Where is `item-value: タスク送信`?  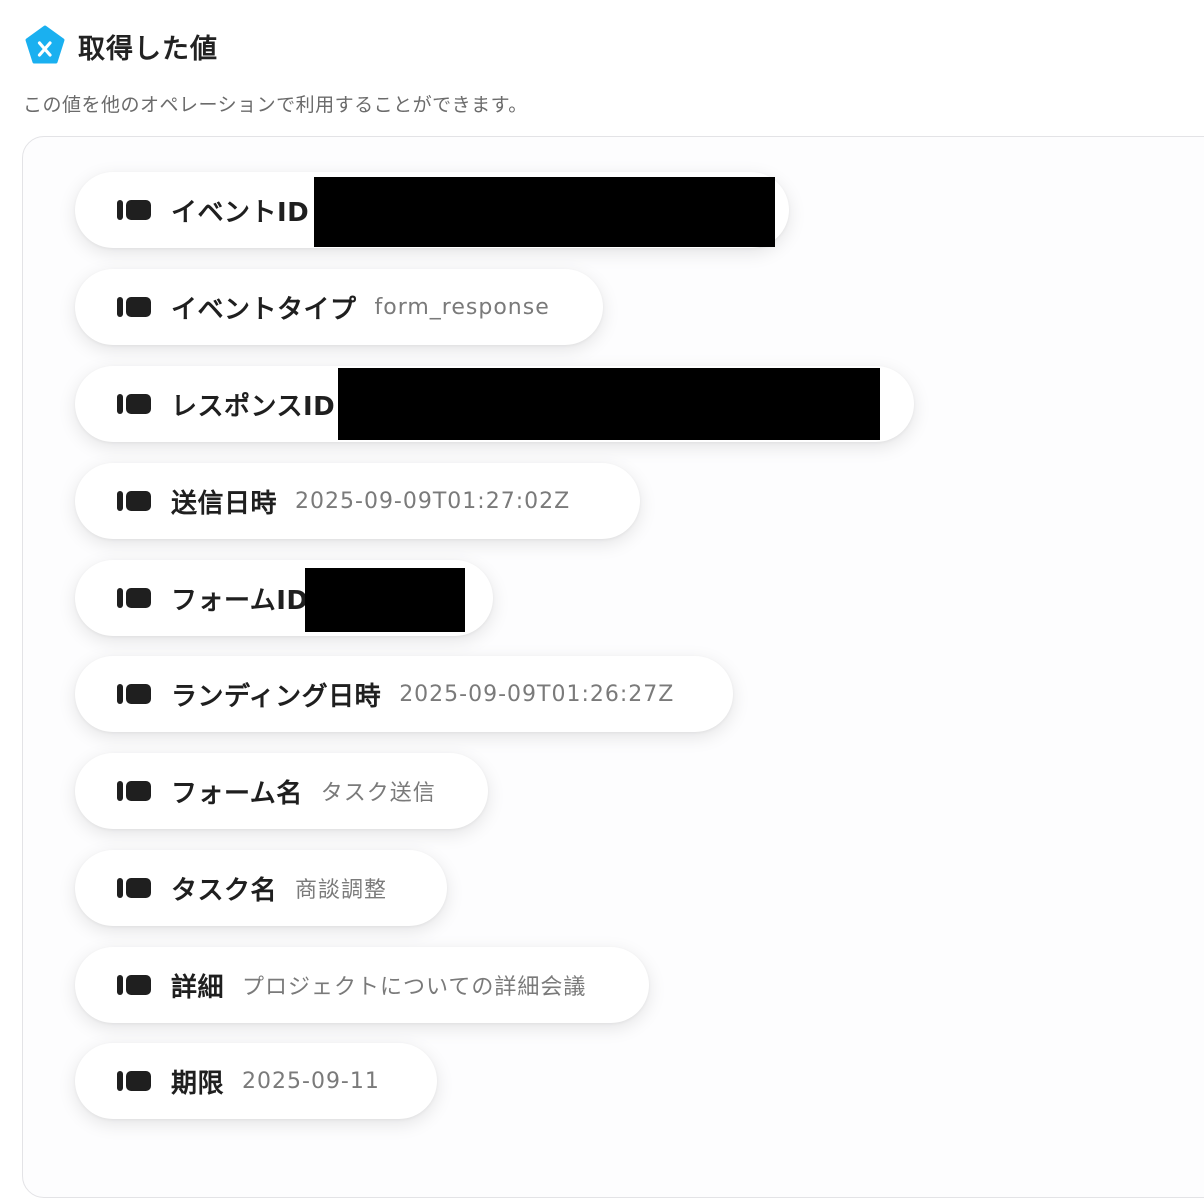
item-value: タスク送信 is located at coordinates (378, 793).